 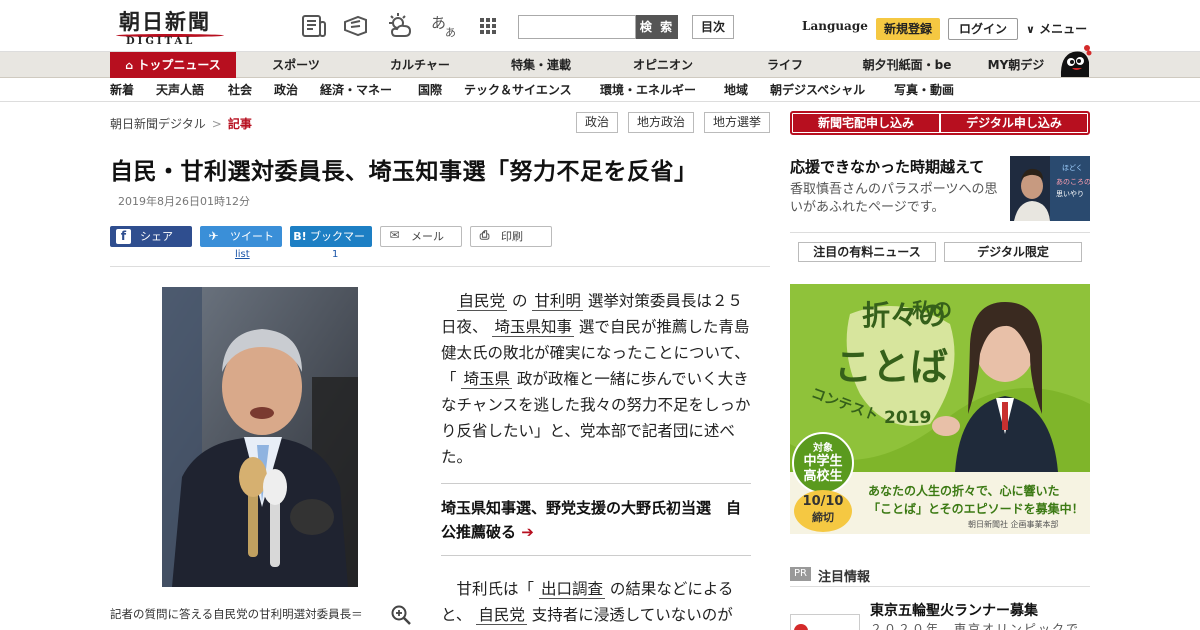 What do you see at coordinates (591, 520) in the screenshot?
I see `related-article-title: 埼玉県知事選、野党支援の大野氏初当選 自公推薦破る` at bounding box center [591, 520].